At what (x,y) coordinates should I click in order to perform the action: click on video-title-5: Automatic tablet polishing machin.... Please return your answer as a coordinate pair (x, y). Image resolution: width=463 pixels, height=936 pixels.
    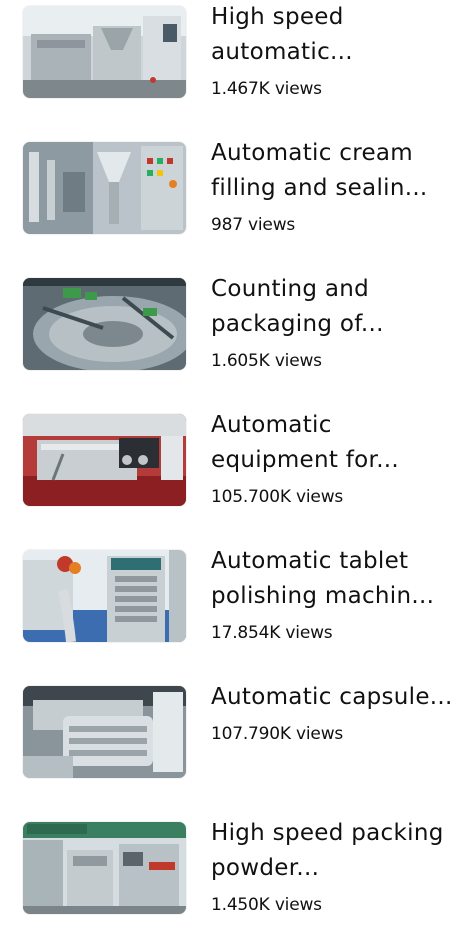
    Looking at the image, I should click on (334, 579).